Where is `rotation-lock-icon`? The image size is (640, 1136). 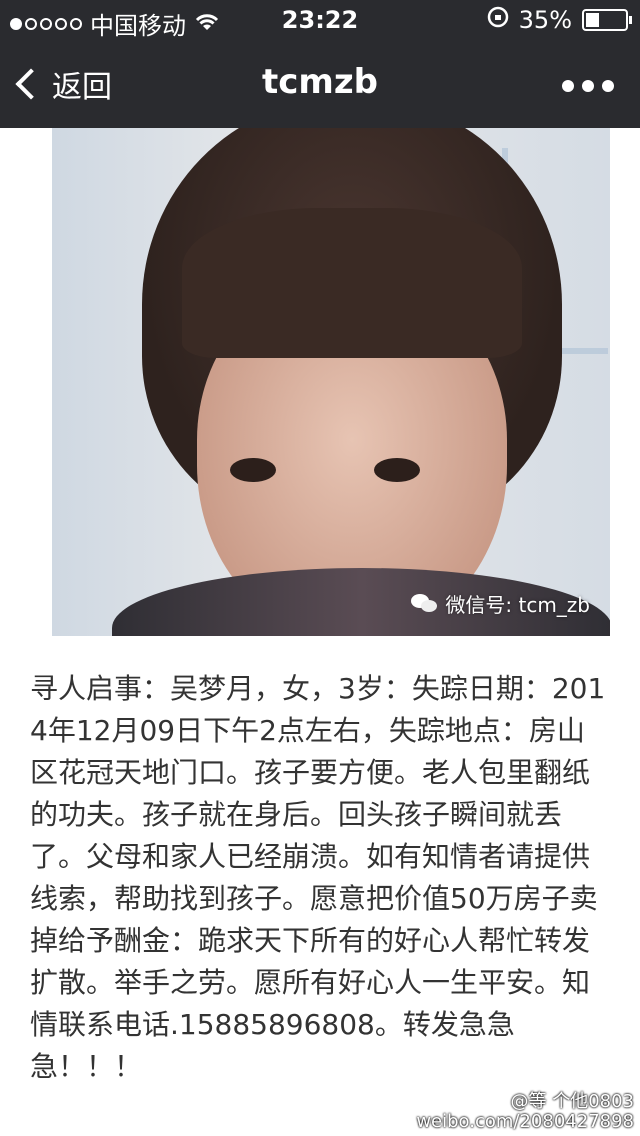 rotation-lock-icon is located at coordinates (498, 20).